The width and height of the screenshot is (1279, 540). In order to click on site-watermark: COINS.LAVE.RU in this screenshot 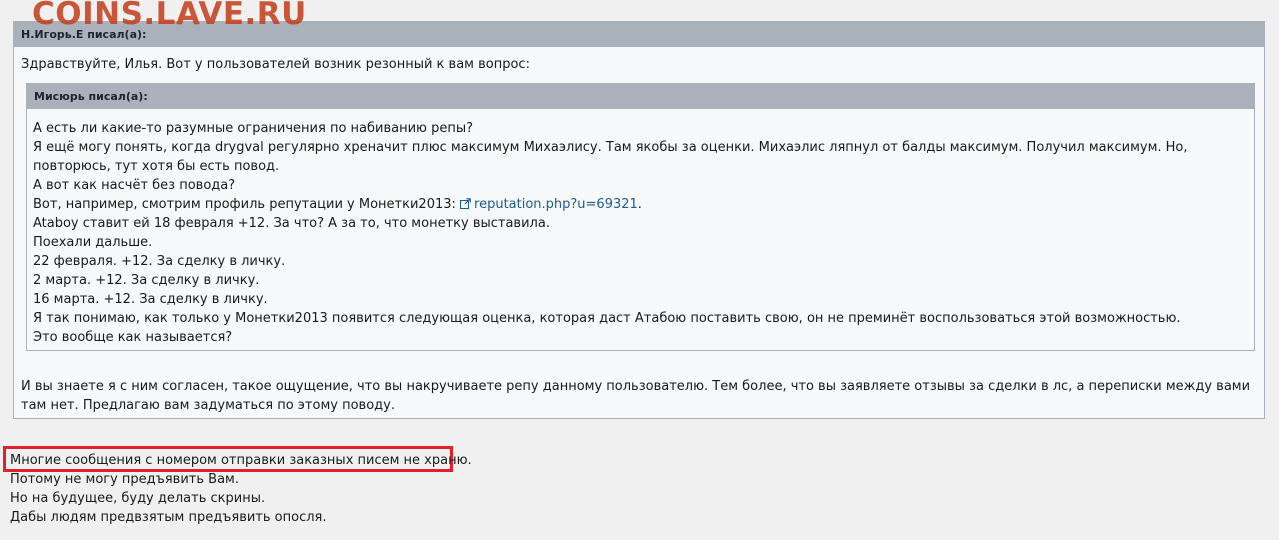, I will do `click(169, 16)`.